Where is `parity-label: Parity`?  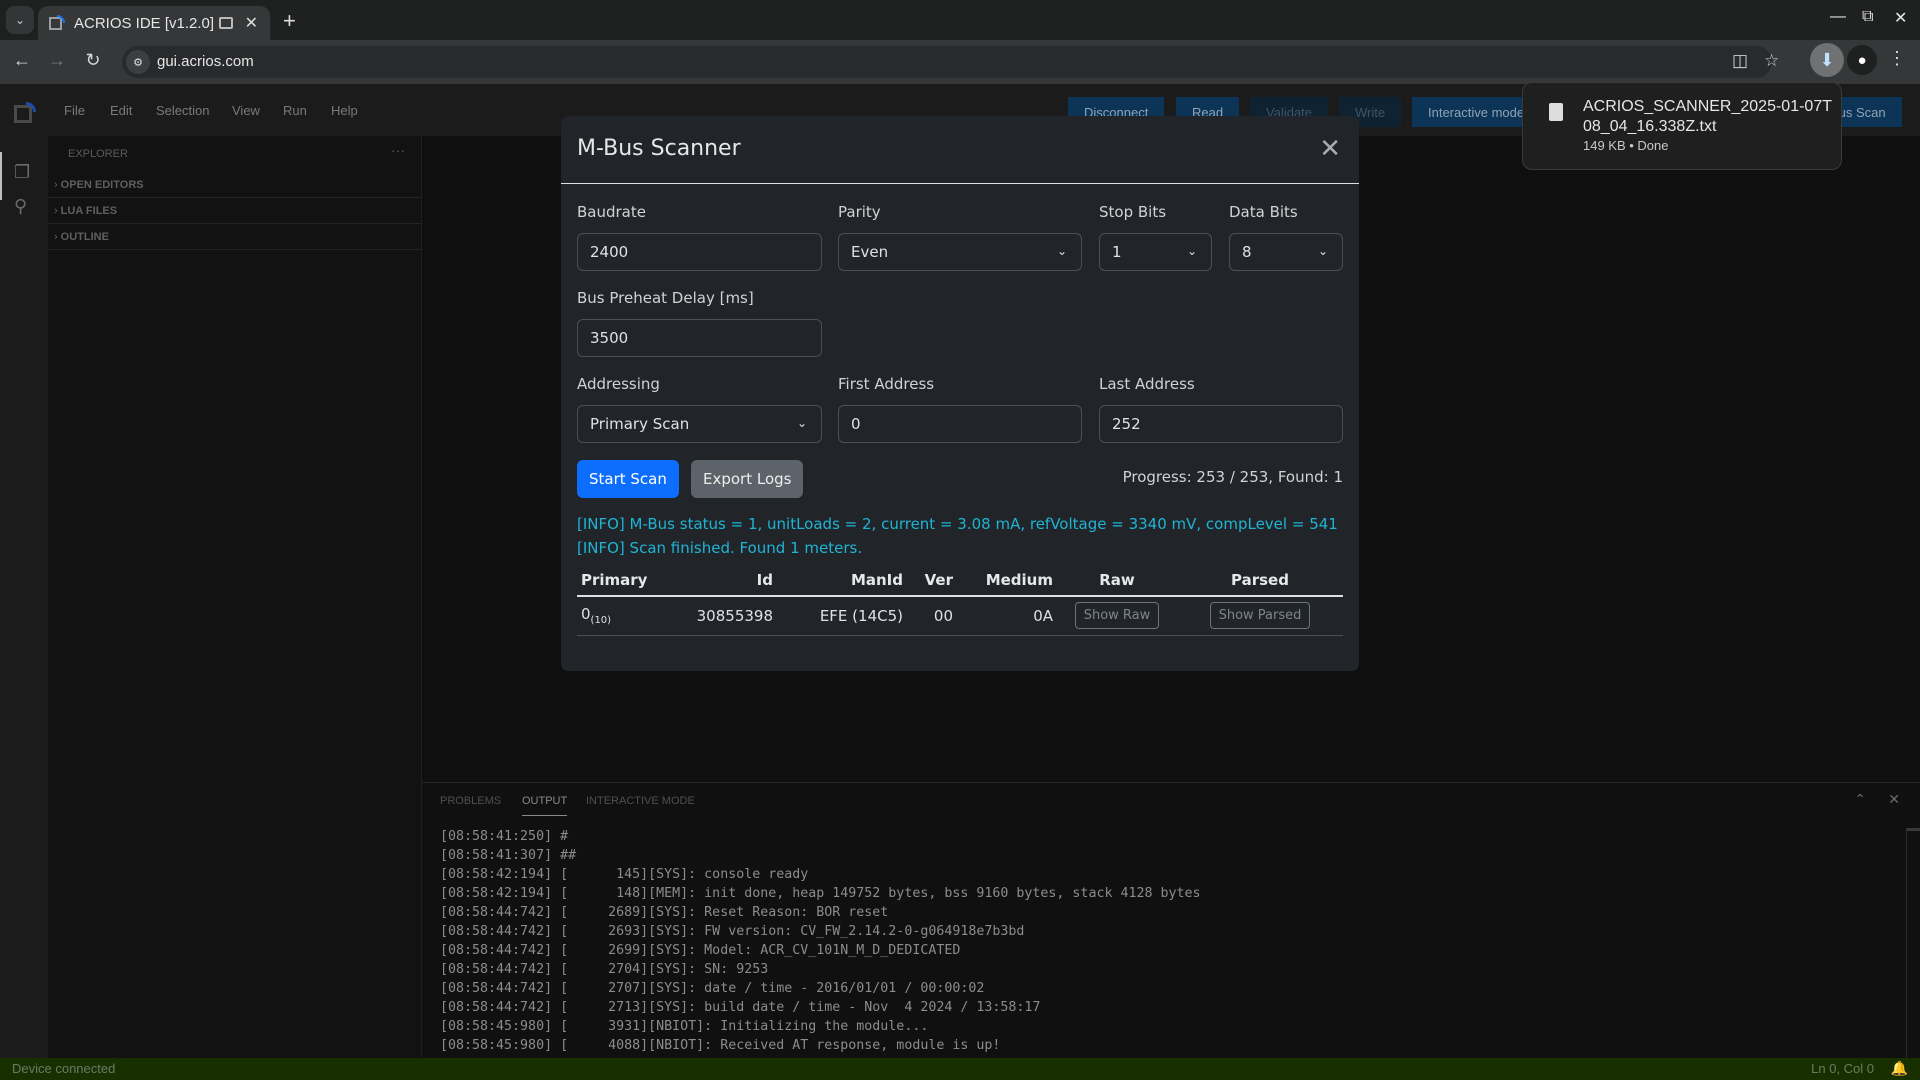 parity-label: Parity is located at coordinates (859, 212).